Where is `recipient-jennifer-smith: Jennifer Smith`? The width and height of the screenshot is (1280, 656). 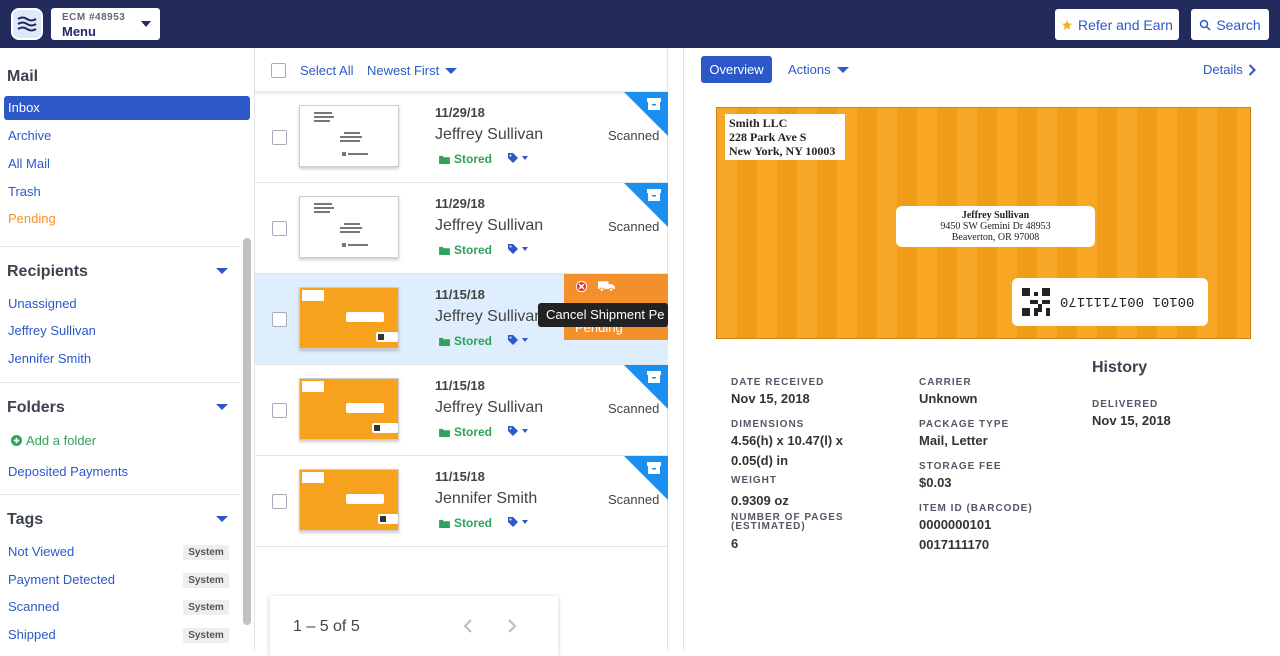
recipient-jennifer-smith: Jennifer Smith is located at coordinates (49, 358).